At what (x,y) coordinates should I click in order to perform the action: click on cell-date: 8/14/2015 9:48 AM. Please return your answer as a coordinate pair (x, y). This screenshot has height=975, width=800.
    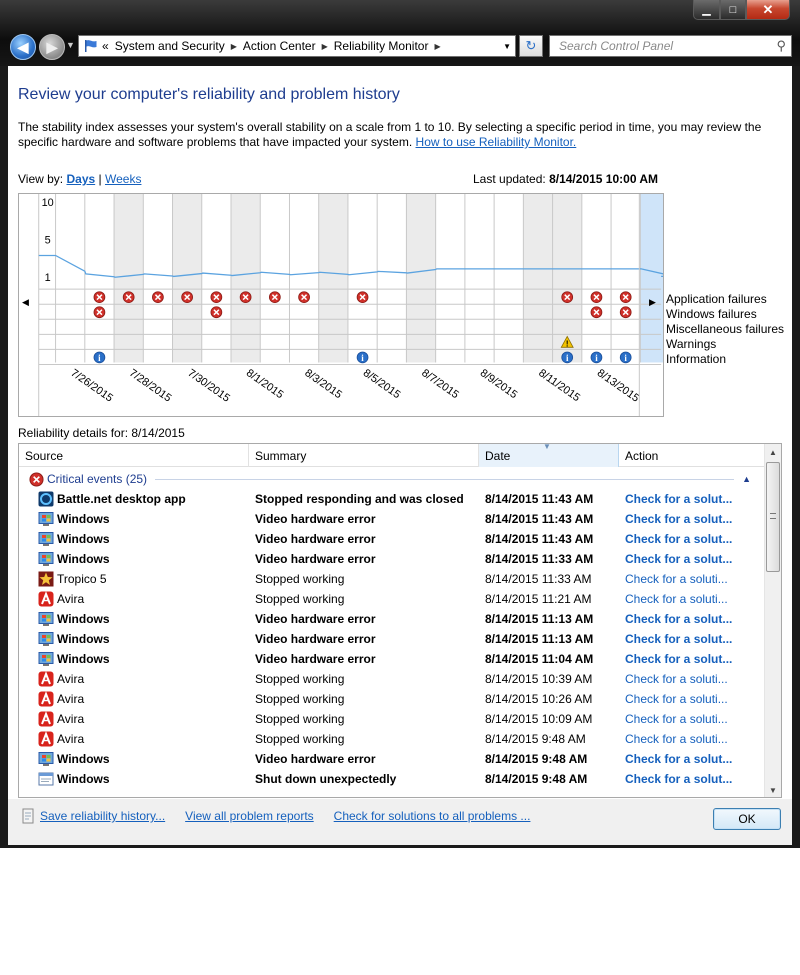
    Looking at the image, I should click on (536, 779).